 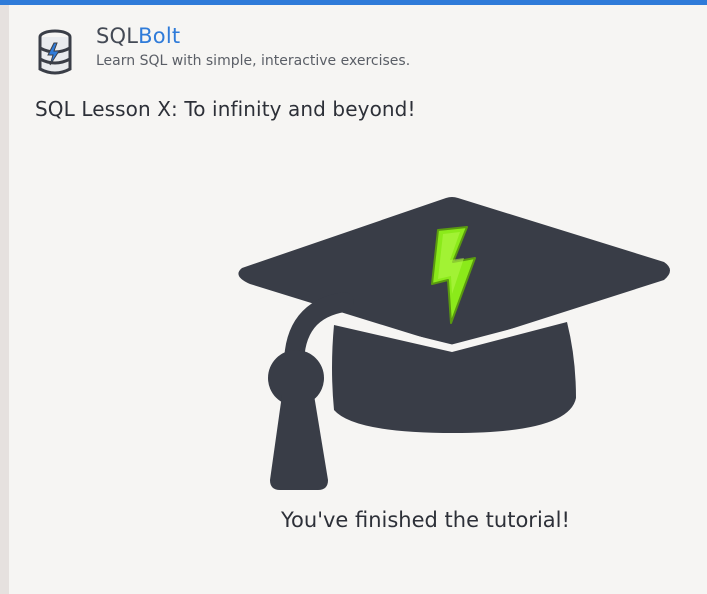 I want to click on completion-message: You've finished the tutorial!, so click(x=425, y=520).